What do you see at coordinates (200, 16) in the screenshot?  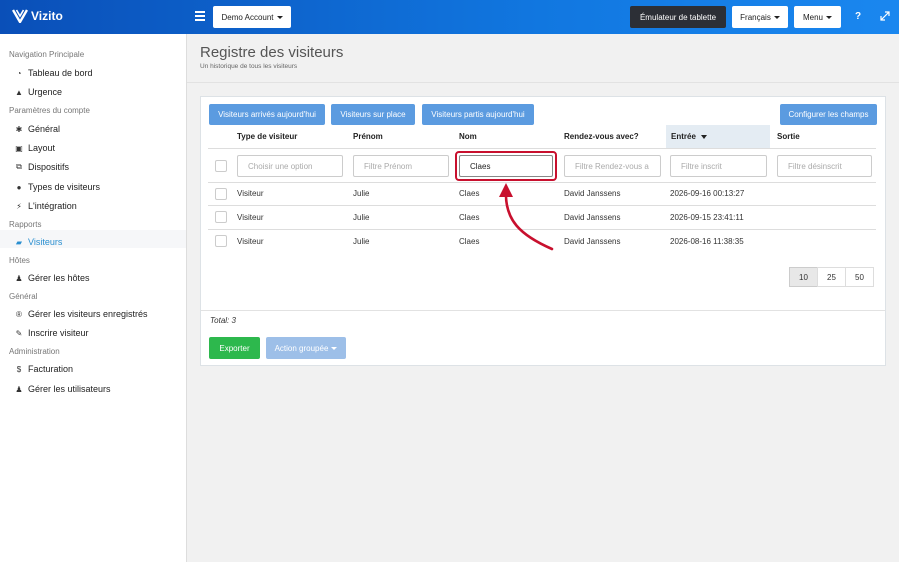 I see `hamburger-menu-icon` at bounding box center [200, 16].